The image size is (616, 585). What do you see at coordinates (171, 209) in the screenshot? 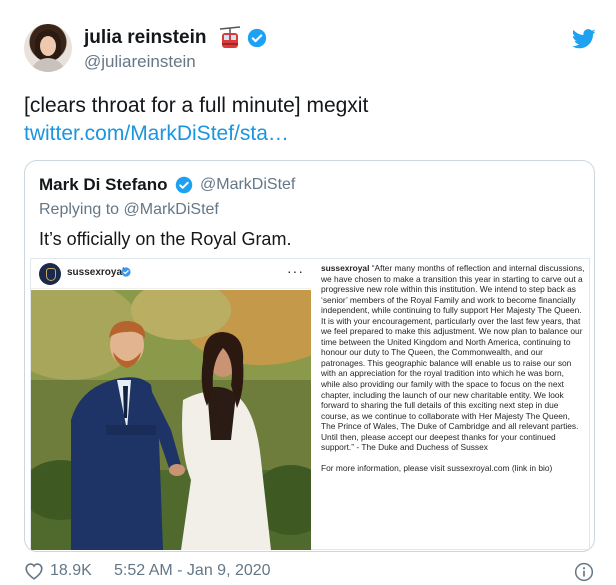
I see `replying-to-handle: @MarkDiStef` at bounding box center [171, 209].